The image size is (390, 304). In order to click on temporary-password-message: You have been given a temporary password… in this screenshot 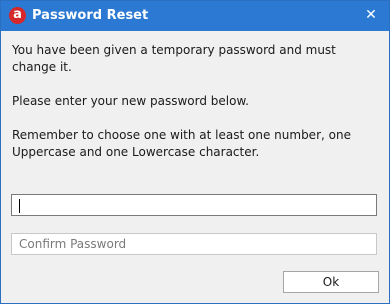, I will do `click(174, 58)`.